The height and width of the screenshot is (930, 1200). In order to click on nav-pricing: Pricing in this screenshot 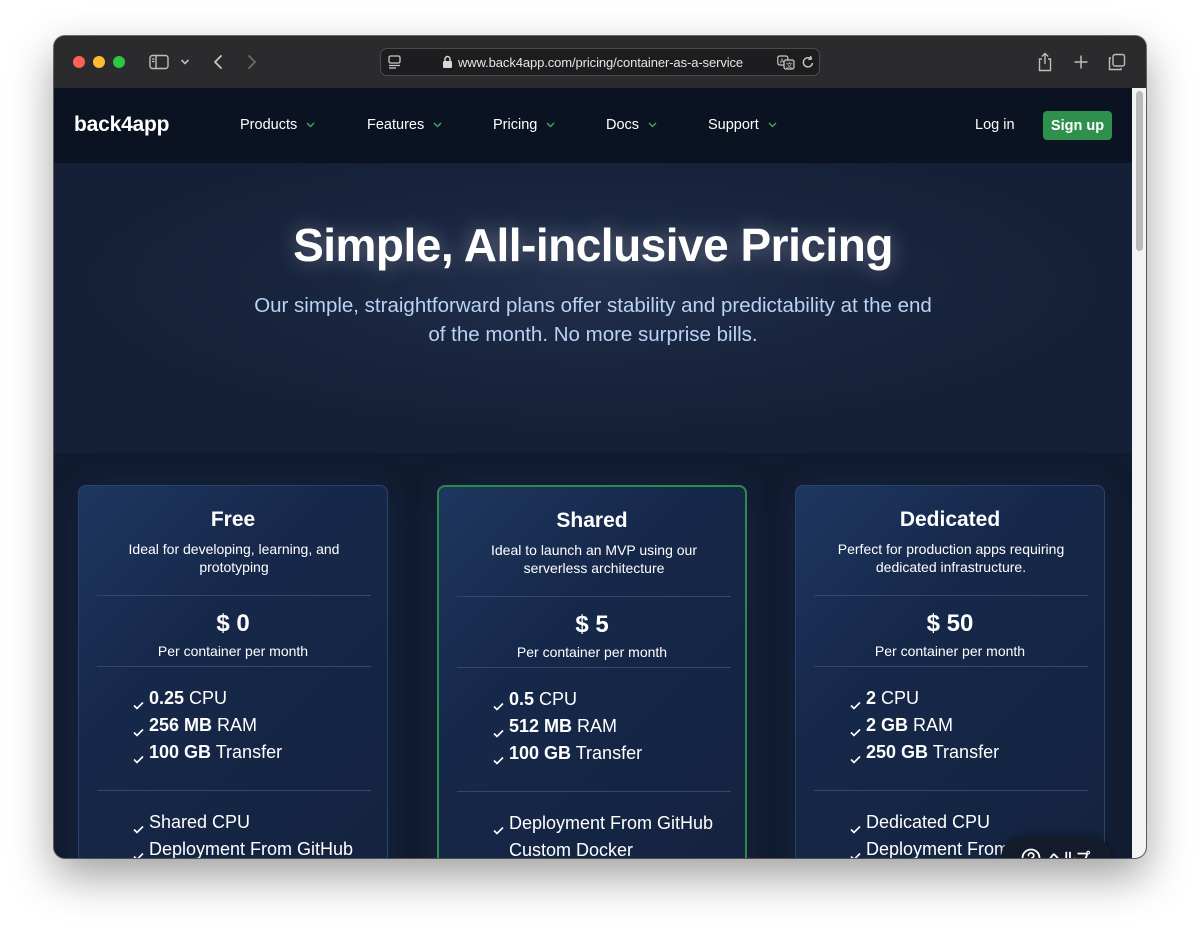, I will do `click(524, 125)`.